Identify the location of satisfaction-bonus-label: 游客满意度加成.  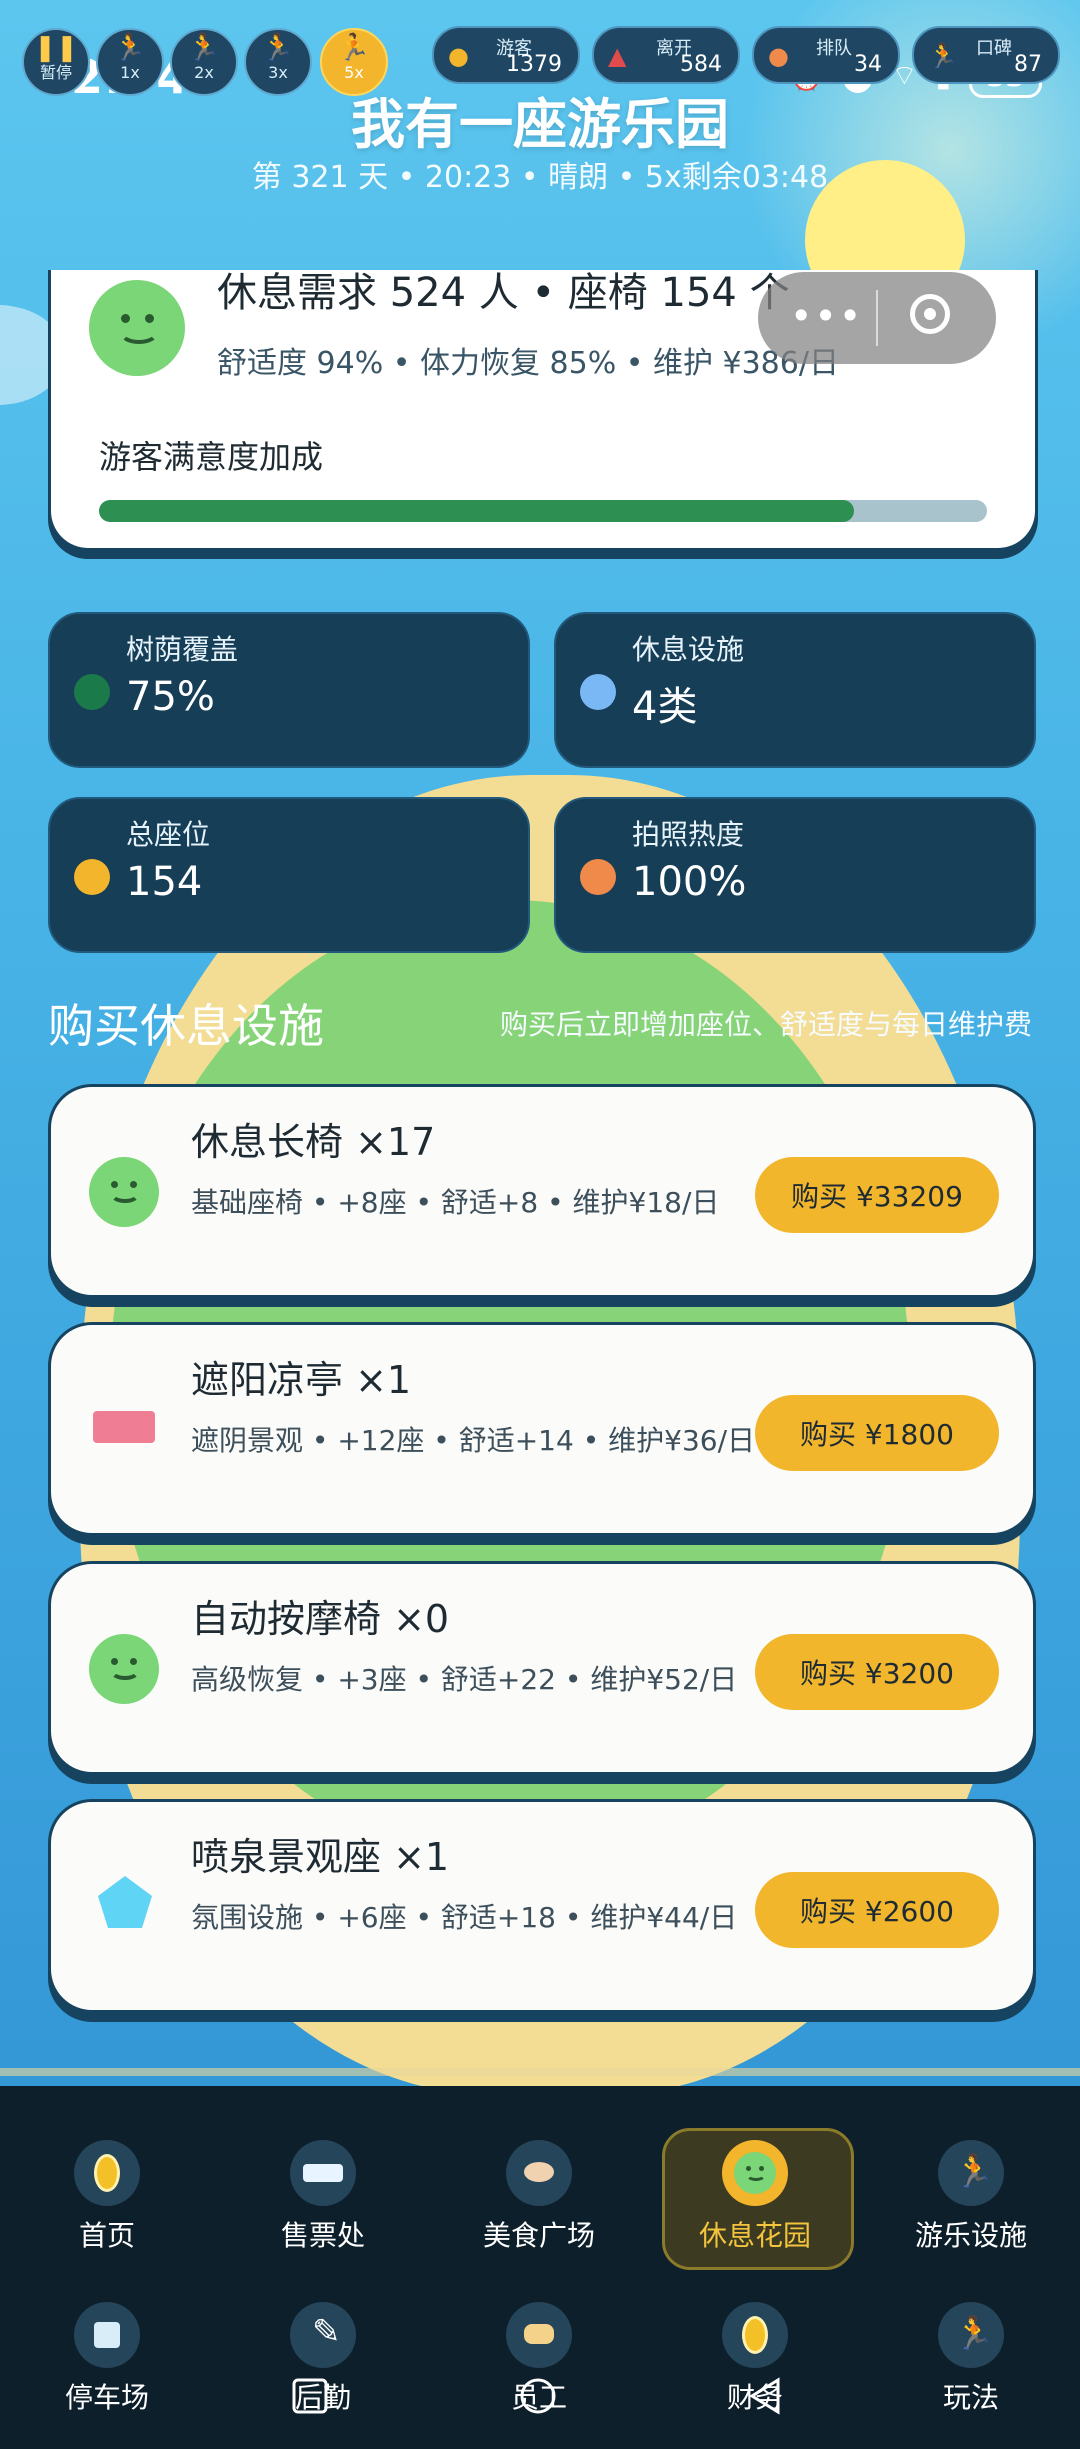
(211, 457).